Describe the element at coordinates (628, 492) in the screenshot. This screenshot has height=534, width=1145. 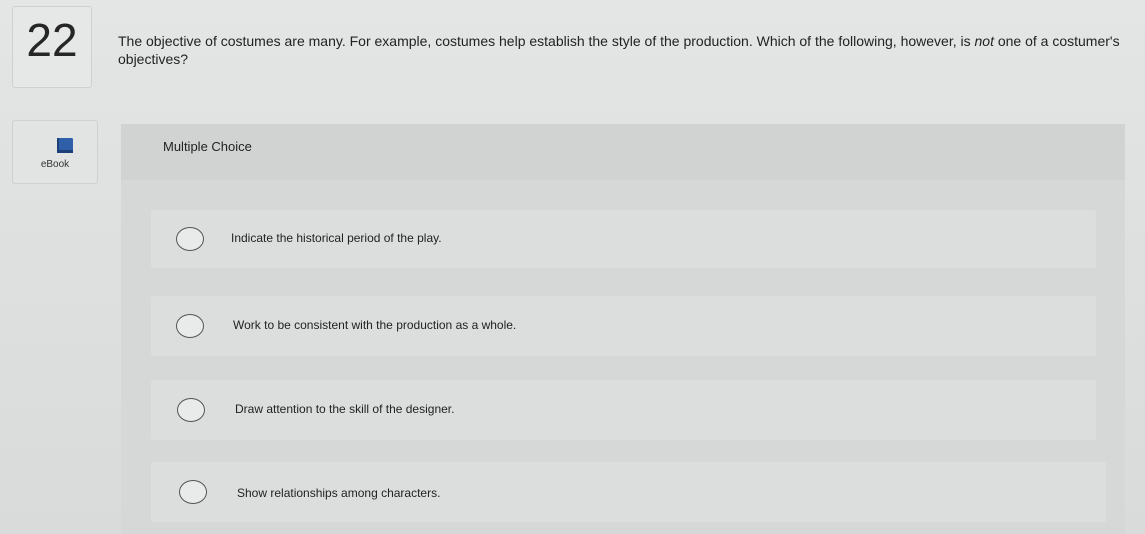
I see `answer-option: Show relationships among characters.` at that location.